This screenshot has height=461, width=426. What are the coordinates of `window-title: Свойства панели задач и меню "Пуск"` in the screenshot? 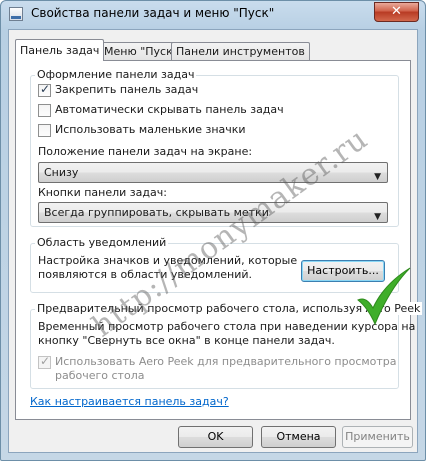 It's located at (153, 13).